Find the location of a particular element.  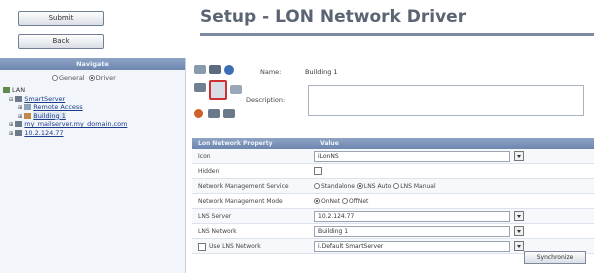

server-icon is located at coordinates (19, 98).